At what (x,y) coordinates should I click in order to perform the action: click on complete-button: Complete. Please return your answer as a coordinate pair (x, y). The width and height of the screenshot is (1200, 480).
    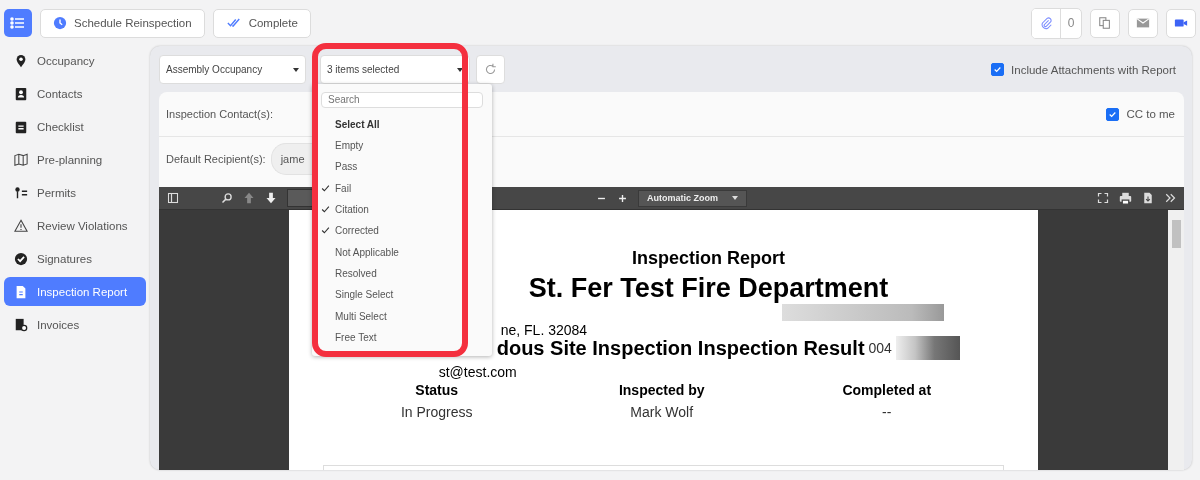
    Looking at the image, I should click on (261, 23).